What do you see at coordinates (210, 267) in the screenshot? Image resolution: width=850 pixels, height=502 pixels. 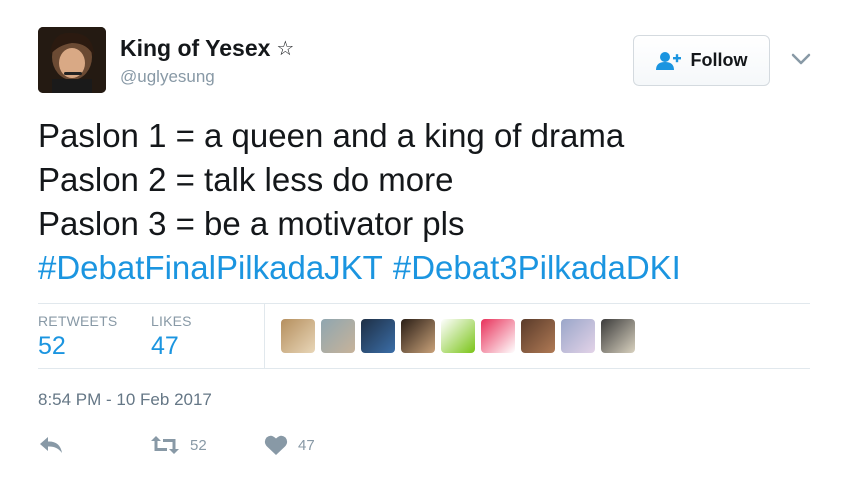 I see `hashtag-link: #DebatFinalPilkadaJKT` at bounding box center [210, 267].